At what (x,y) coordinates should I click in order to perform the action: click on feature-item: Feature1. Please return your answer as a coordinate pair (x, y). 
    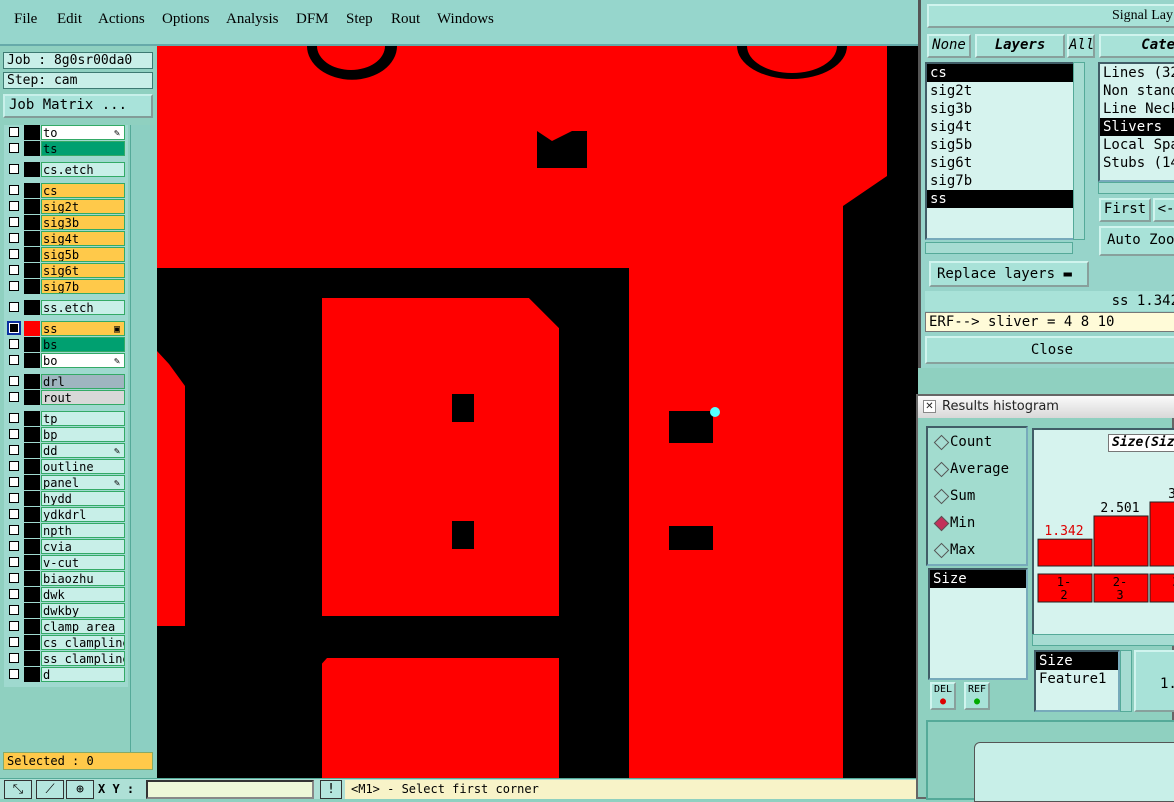
    Looking at the image, I should click on (1077, 679).